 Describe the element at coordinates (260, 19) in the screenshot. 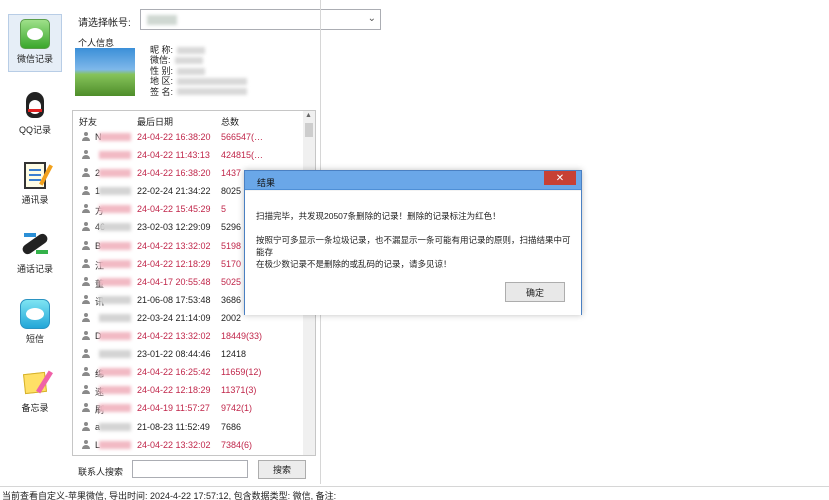

I see `account-select: ⌄` at that location.